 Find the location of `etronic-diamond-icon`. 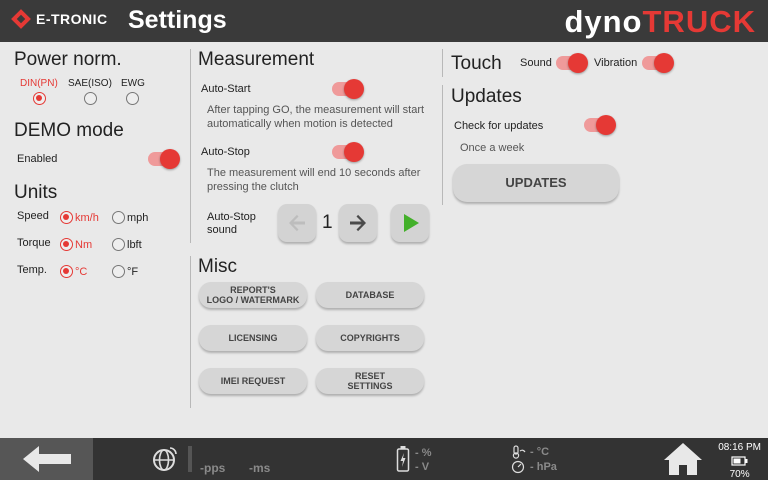

etronic-diamond-icon is located at coordinates (21, 19).